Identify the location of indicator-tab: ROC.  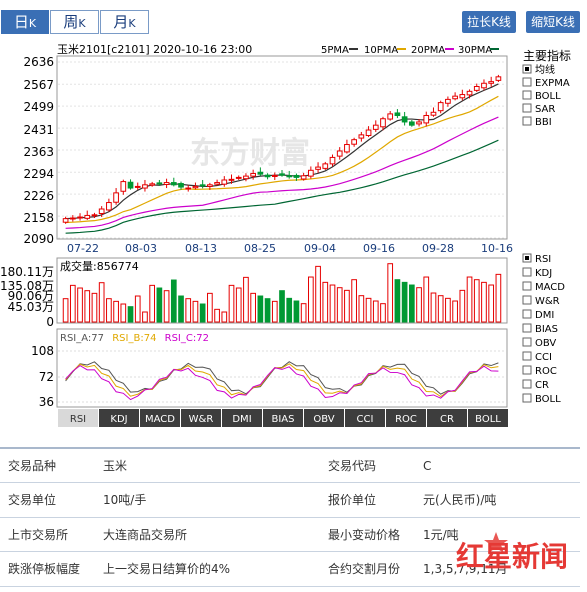
(406, 418).